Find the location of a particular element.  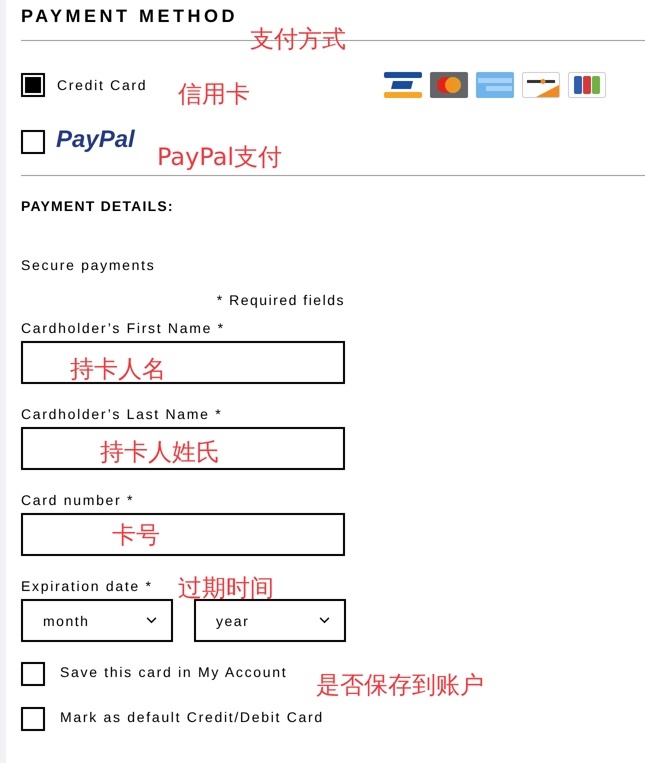

annotation-text: 卡号 is located at coordinates (136, 535).